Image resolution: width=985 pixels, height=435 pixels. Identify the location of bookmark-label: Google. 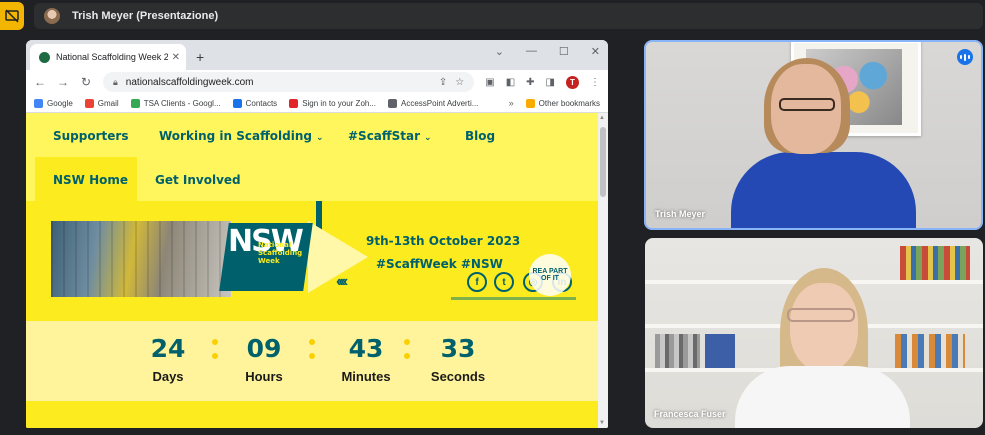
(60, 103).